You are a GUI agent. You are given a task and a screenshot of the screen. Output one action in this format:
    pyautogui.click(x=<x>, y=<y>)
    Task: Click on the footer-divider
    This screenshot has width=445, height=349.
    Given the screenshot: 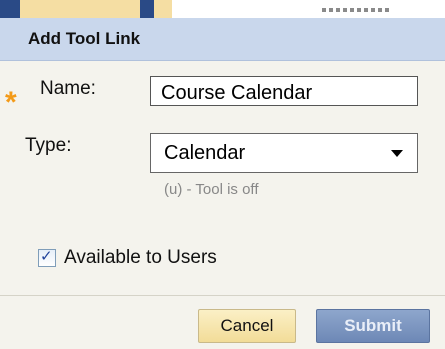 What is the action you would take?
    pyautogui.click(x=222, y=295)
    